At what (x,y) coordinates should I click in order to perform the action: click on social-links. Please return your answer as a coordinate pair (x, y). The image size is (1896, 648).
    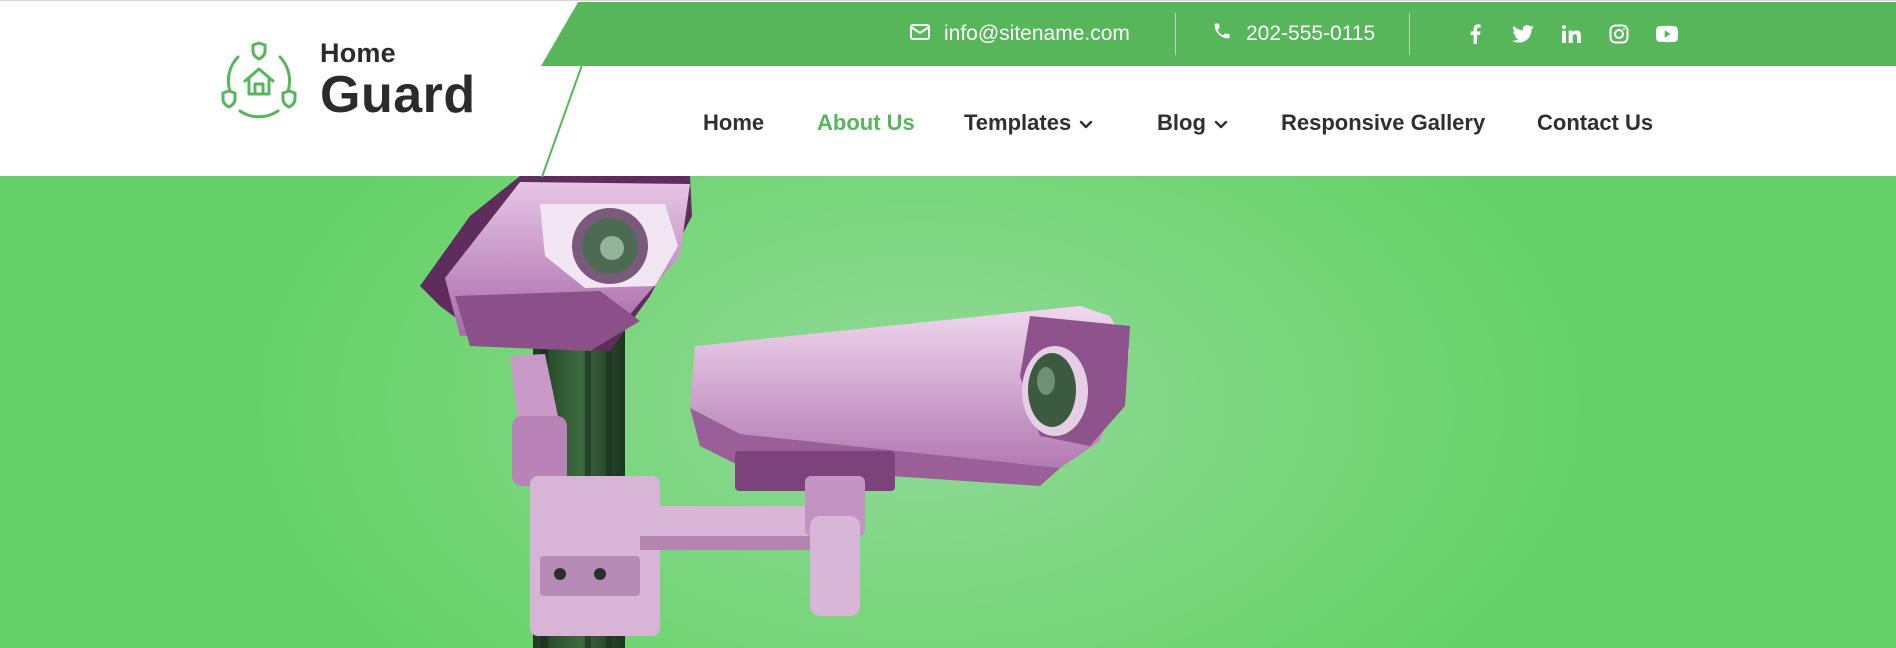
    Looking at the image, I should click on (1571, 34).